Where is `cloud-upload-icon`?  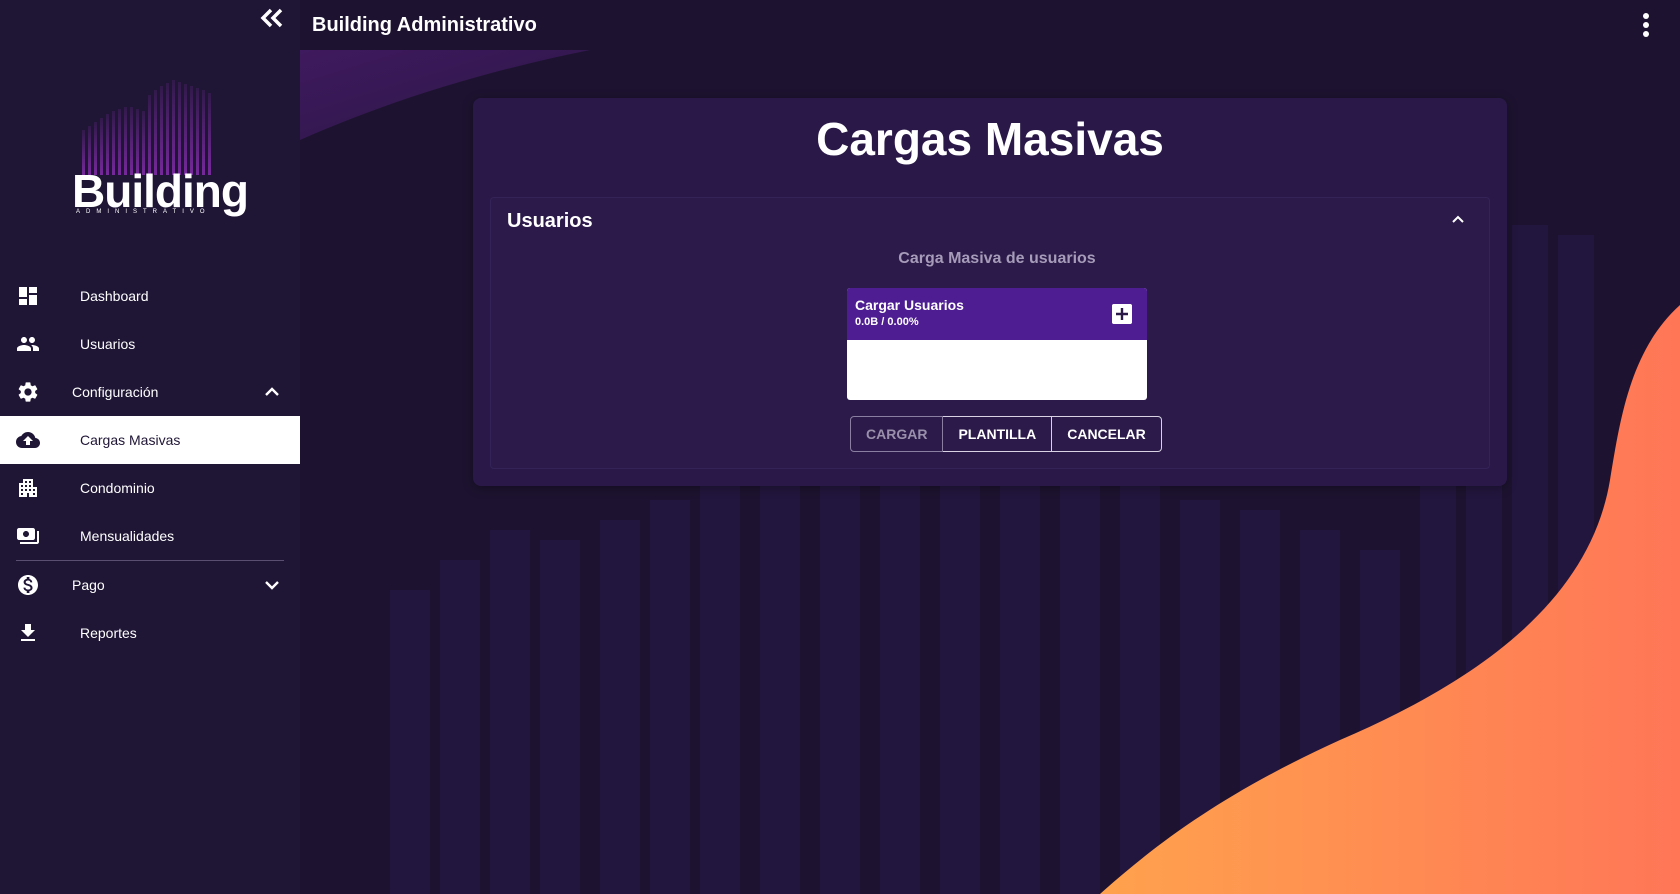 cloud-upload-icon is located at coordinates (28, 440).